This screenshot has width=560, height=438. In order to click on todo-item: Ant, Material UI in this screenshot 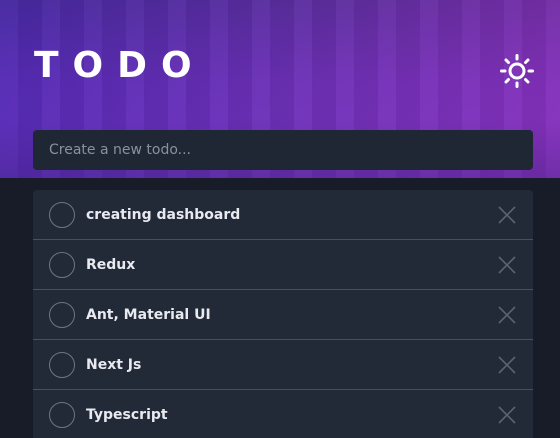, I will do `click(283, 315)`.